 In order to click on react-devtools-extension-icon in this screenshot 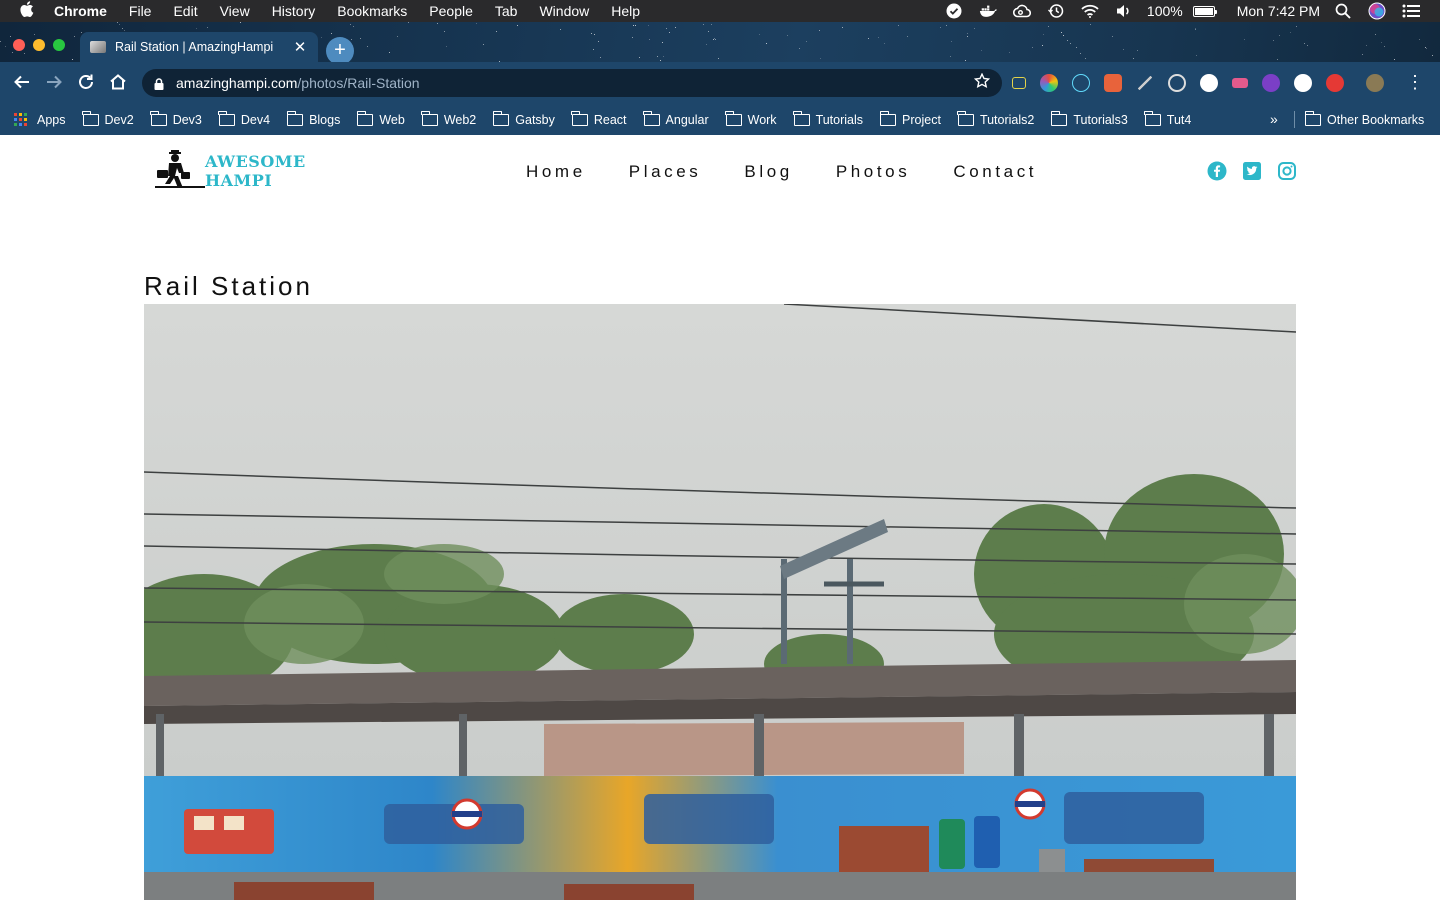, I will do `click(1081, 83)`.